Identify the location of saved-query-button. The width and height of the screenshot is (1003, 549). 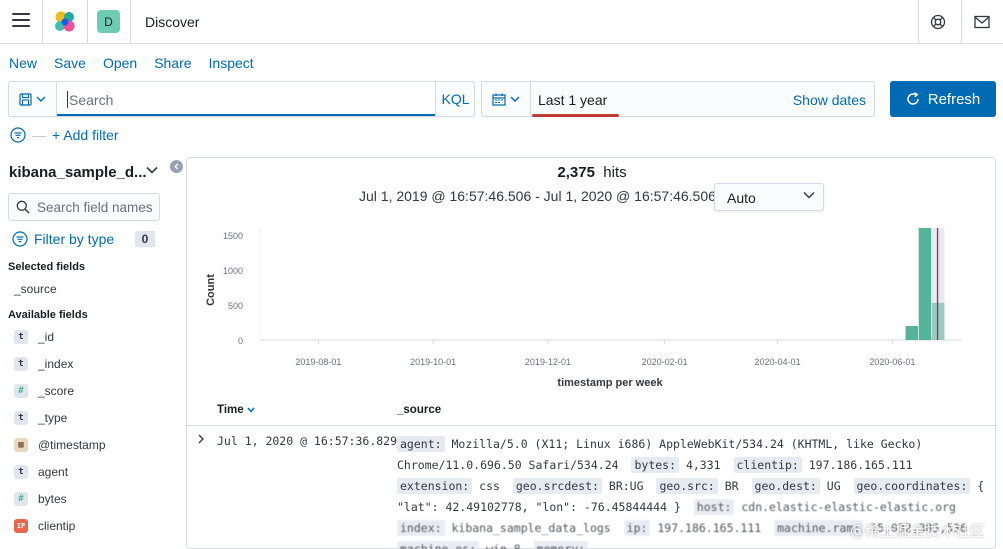
(33, 99).